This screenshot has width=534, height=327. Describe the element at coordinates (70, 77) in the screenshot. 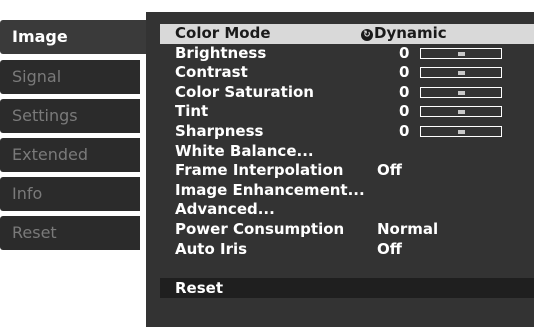

I see `tab-signal: Signal` at that location.